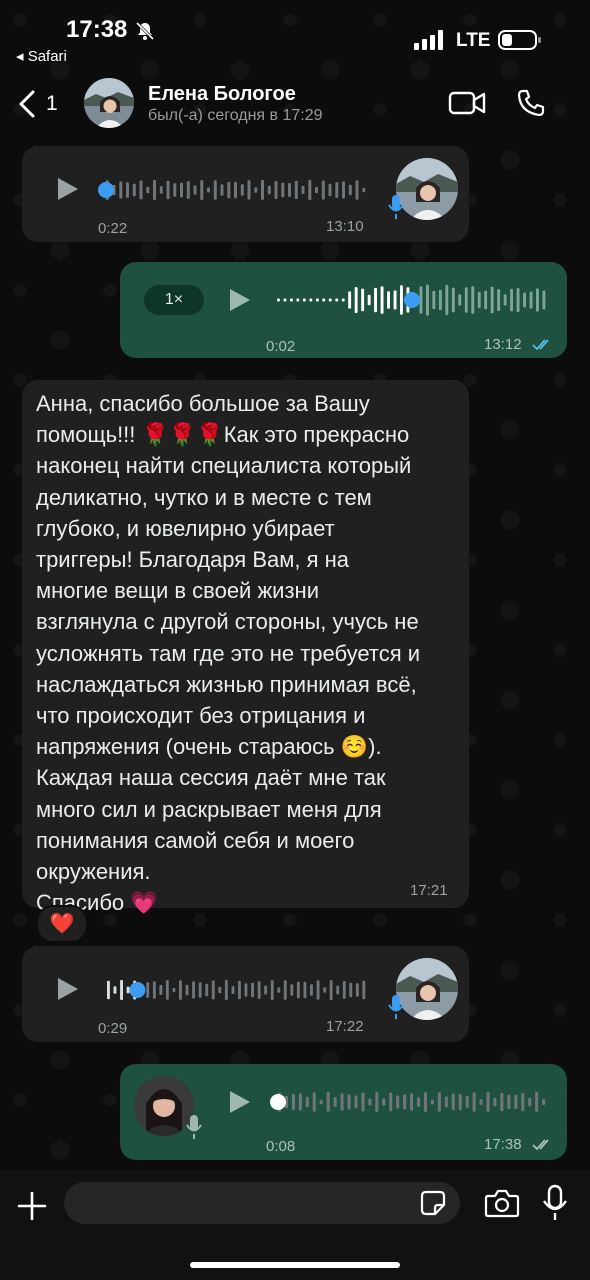 Image resolution: width=590 pixels, height=1280 pixels. I want to click on voice-message-incoming: 0:29 17:22, so click(245, 994).